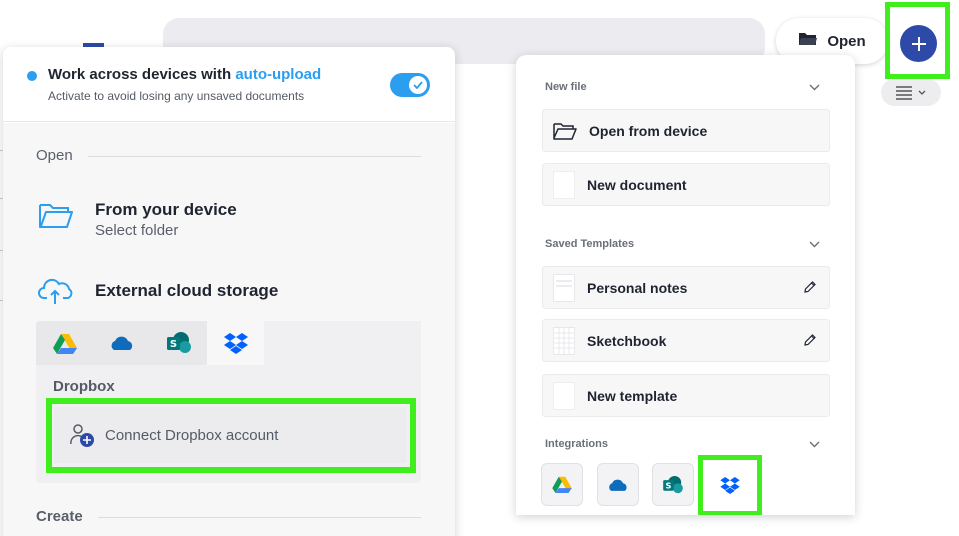 Image resolution: width=959 pixels, height=536 pixels. What do you see at coordinates (59, 516) in the screenshot?
I see `create-heading: Create` at bounding box center [59, 516].